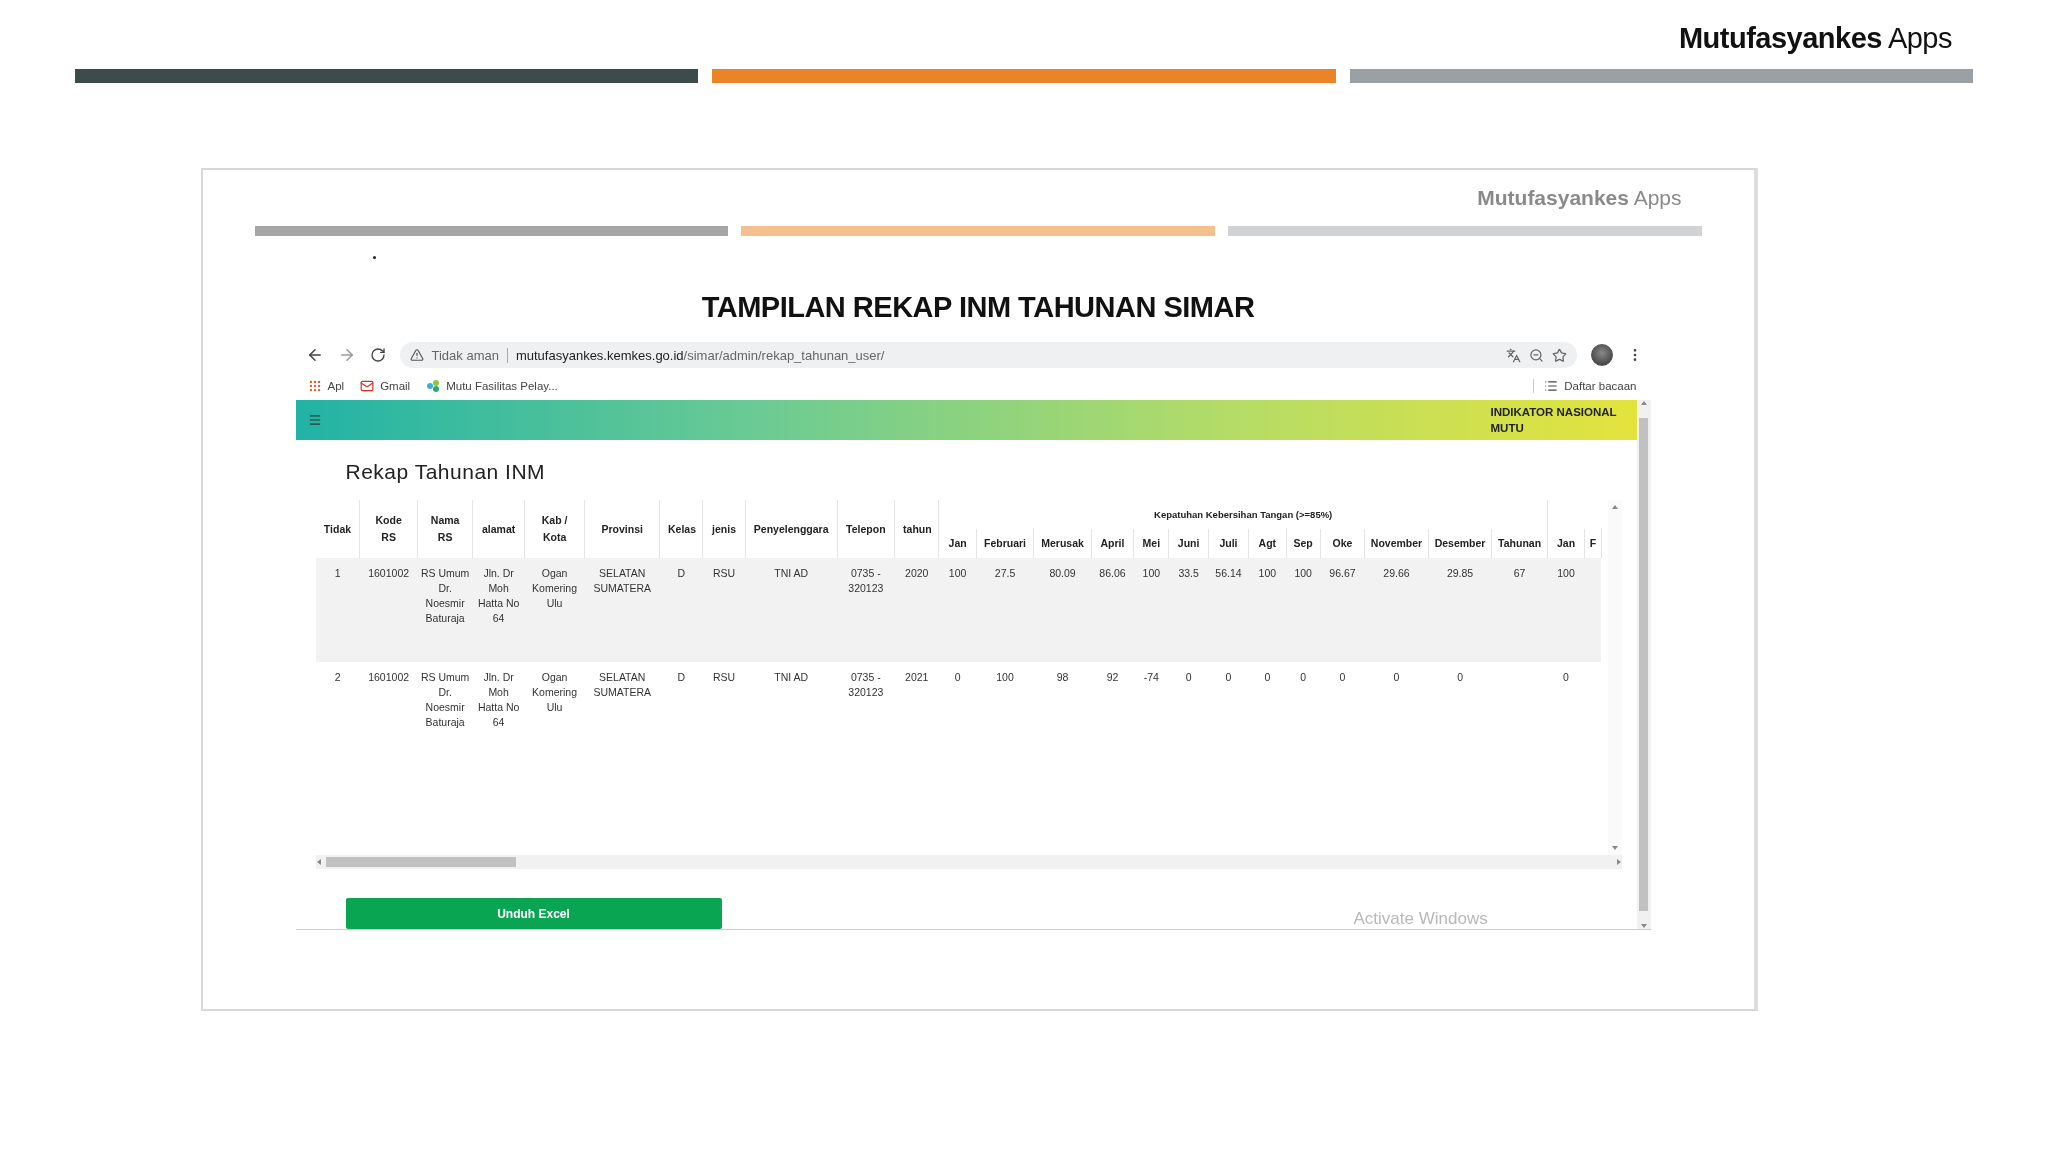  I want to click on apps-grid-icon, so click(314, 386).